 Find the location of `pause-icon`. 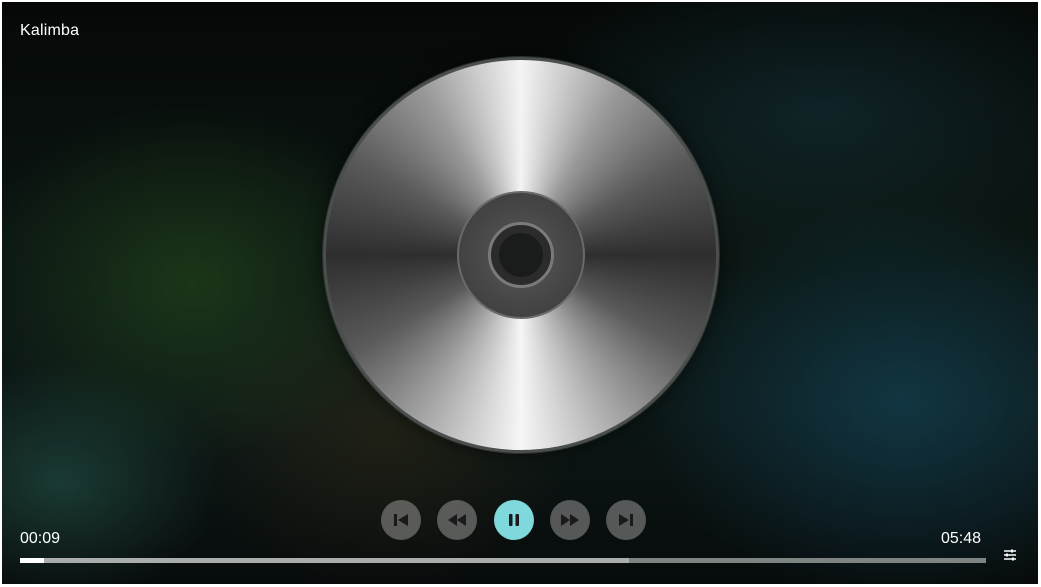

pause-icon is located at coordinates (514, 520).